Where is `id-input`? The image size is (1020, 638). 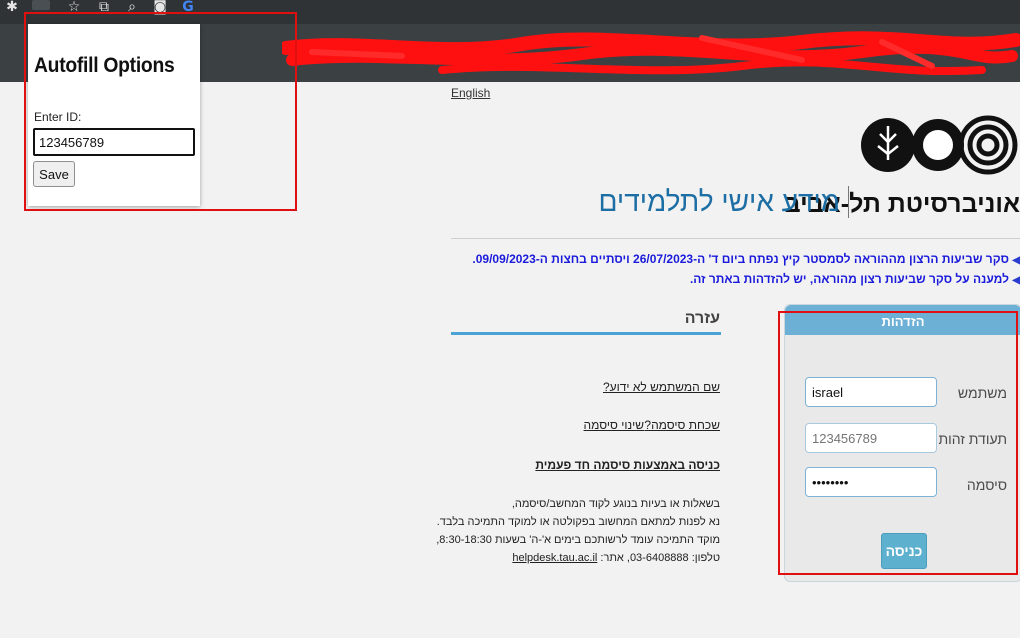
id-input is located at coordinates (114, 142).